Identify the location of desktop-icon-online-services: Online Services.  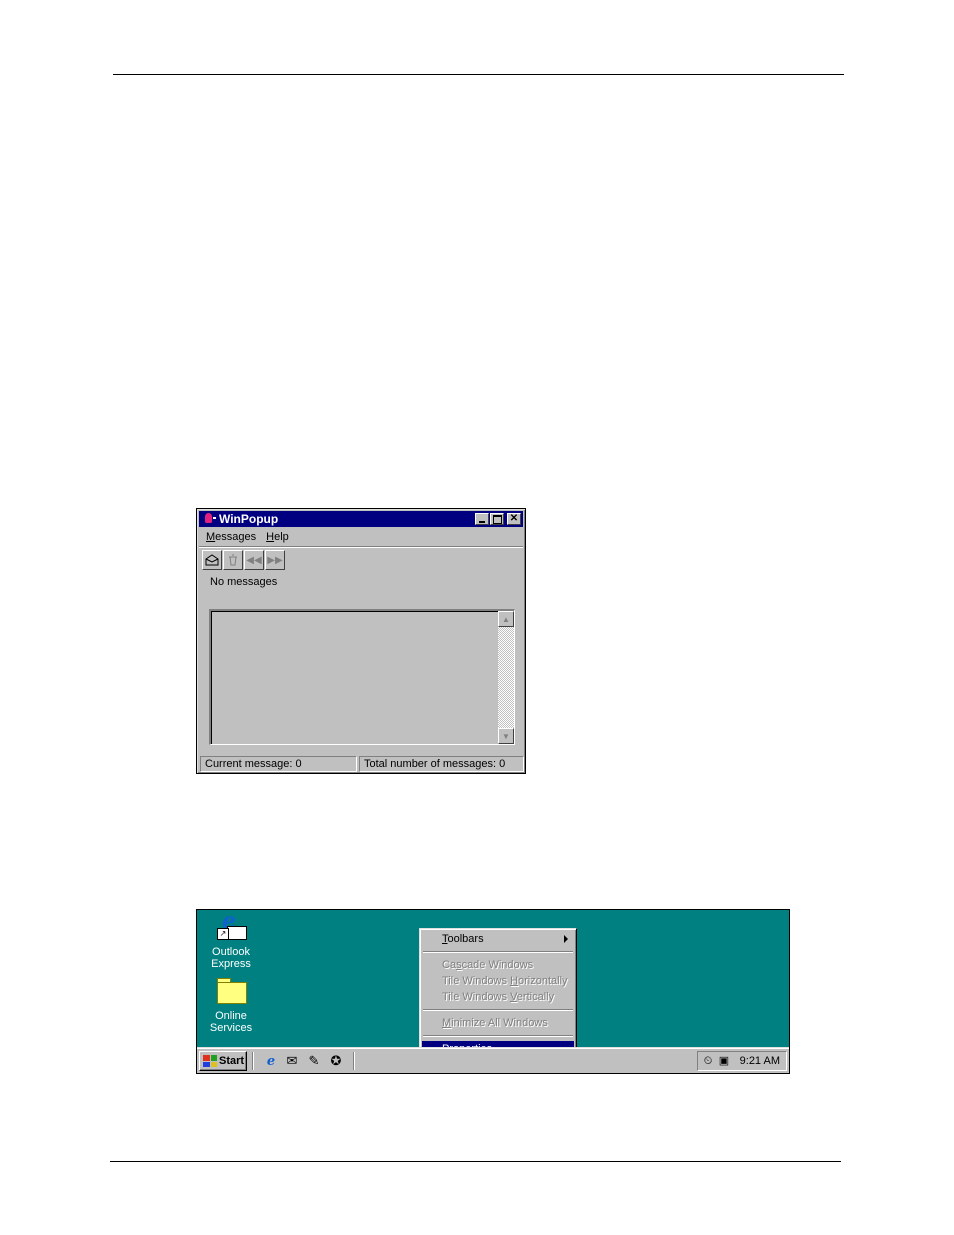
(231, 1005).